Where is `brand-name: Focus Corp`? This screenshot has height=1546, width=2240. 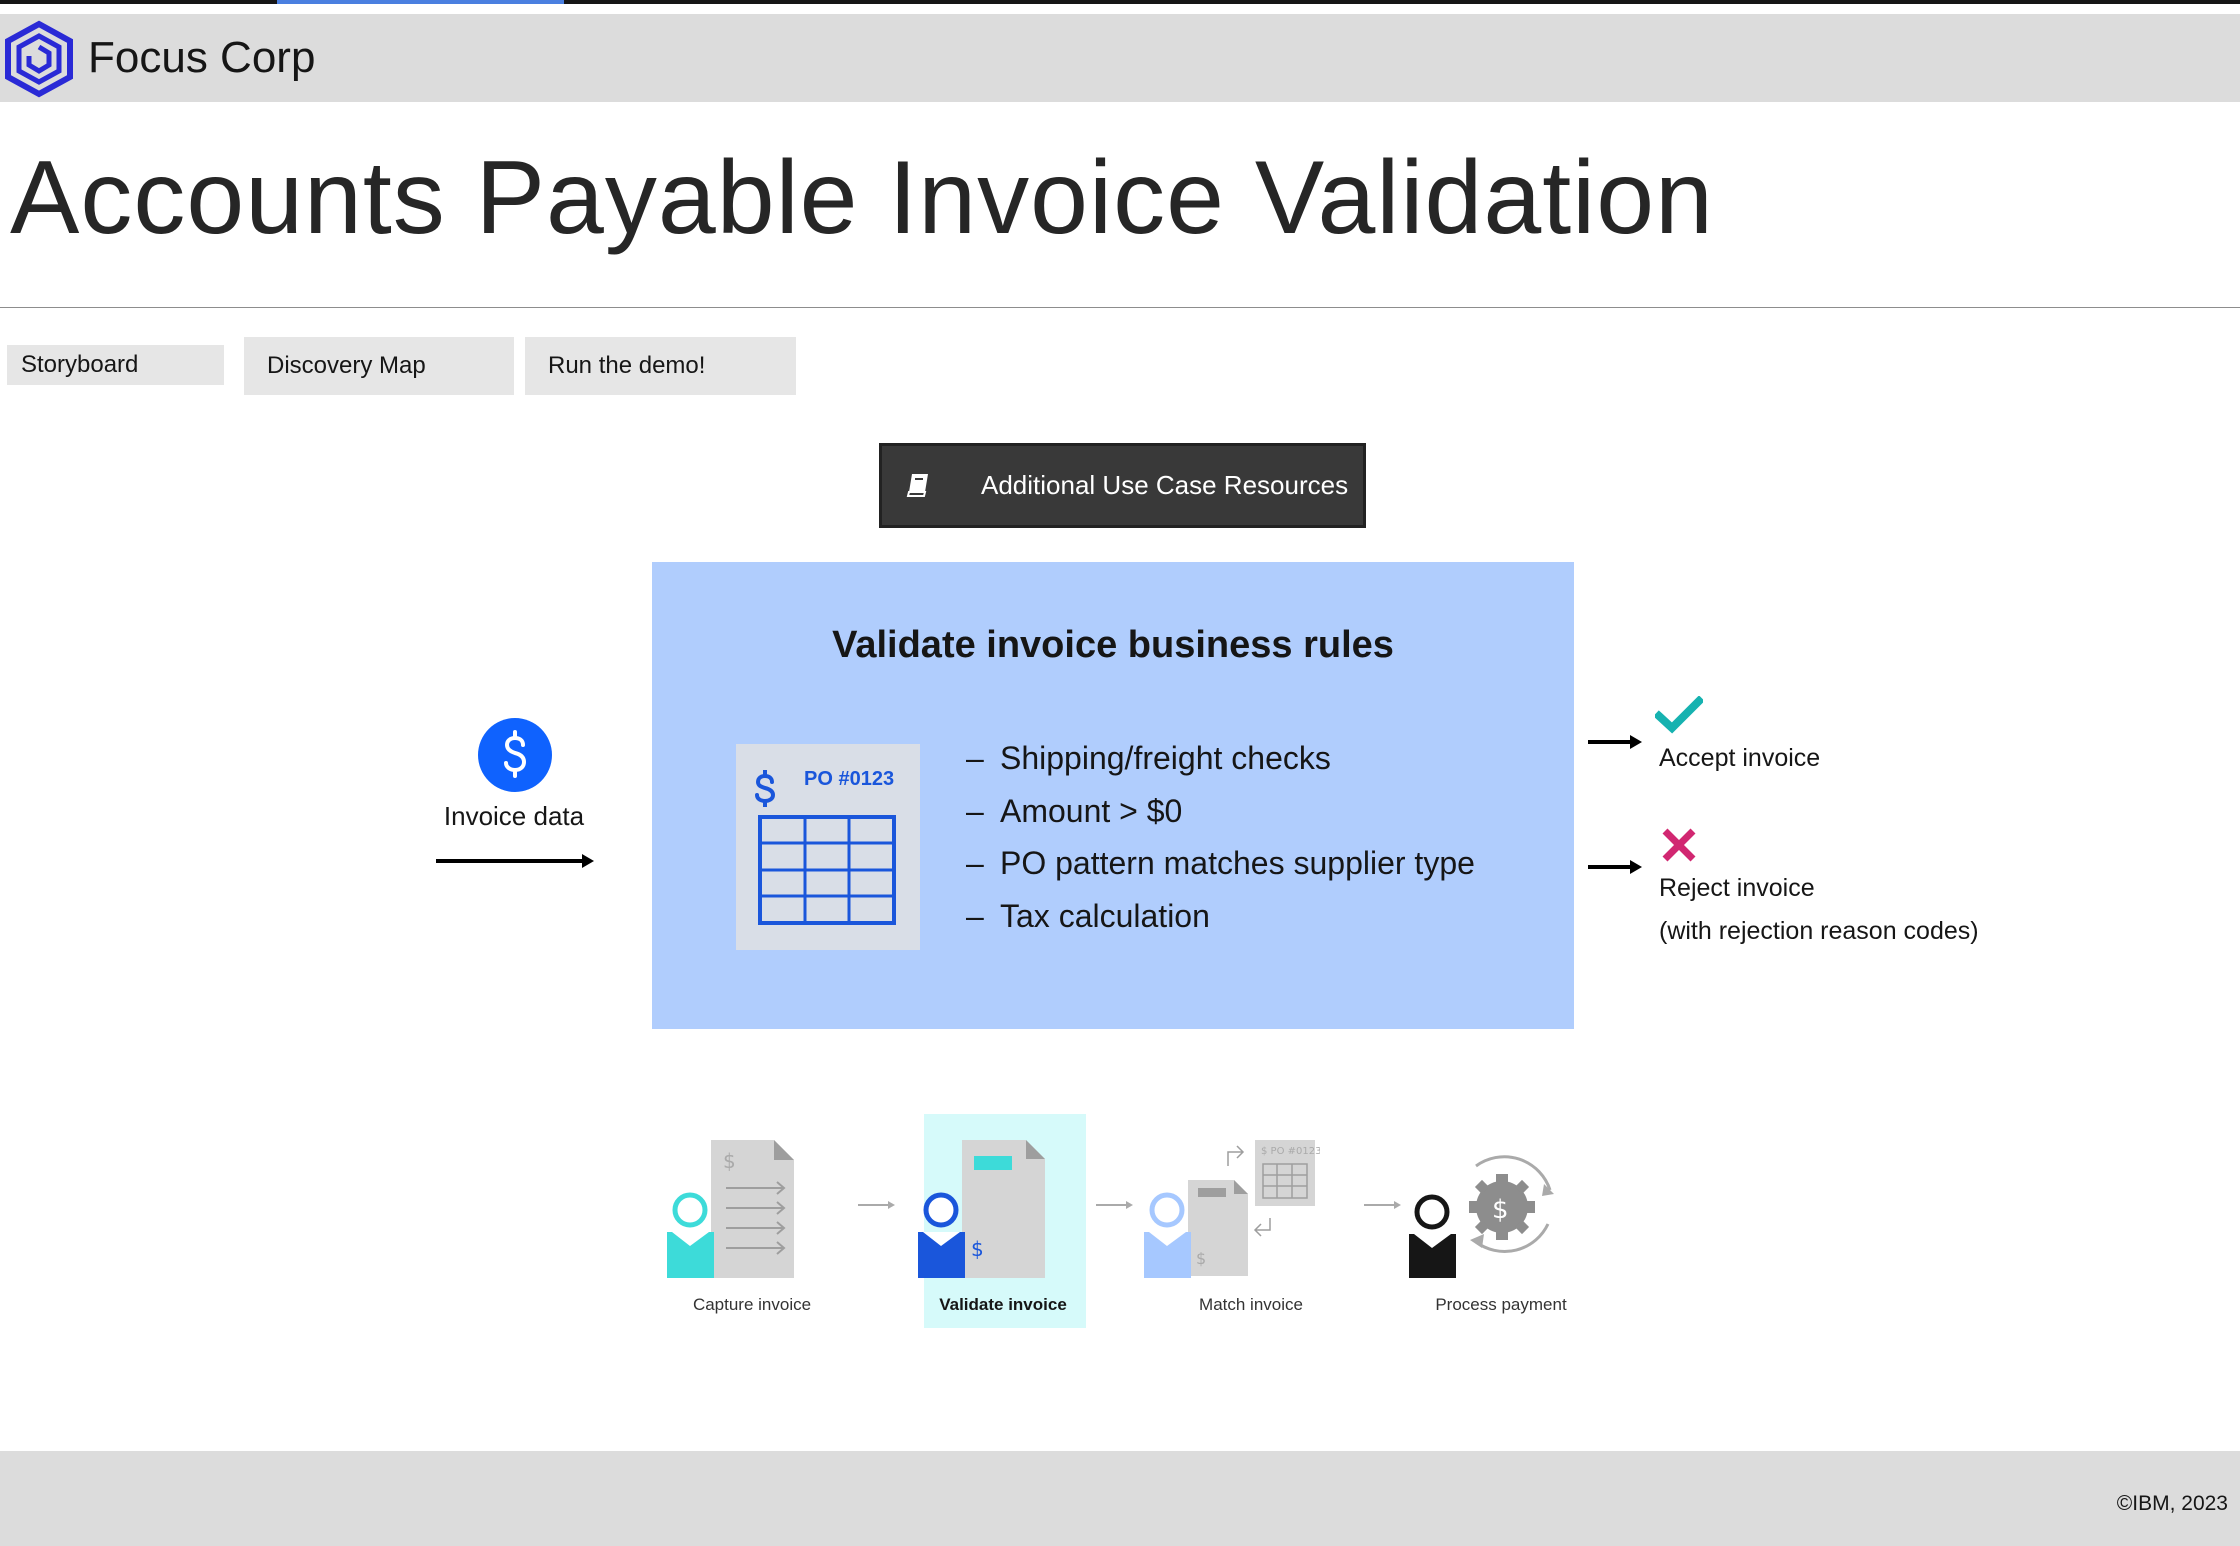 brand-name: Focus Corp is located at coordinates (201, 58).